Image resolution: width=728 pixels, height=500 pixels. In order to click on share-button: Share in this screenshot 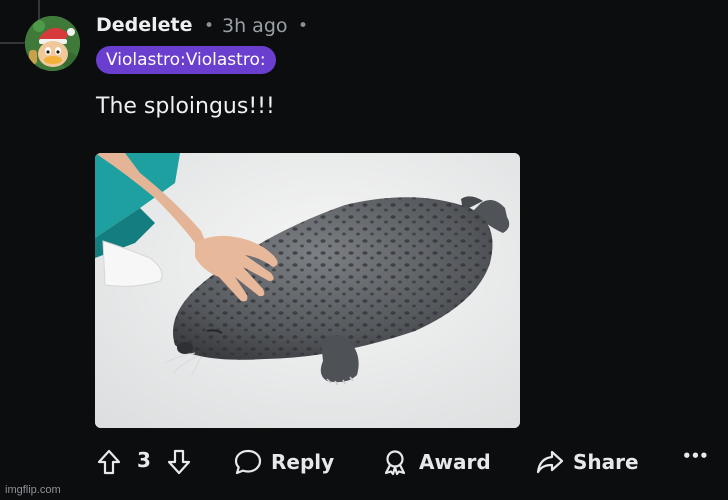, I will do `click(587, 462)`.